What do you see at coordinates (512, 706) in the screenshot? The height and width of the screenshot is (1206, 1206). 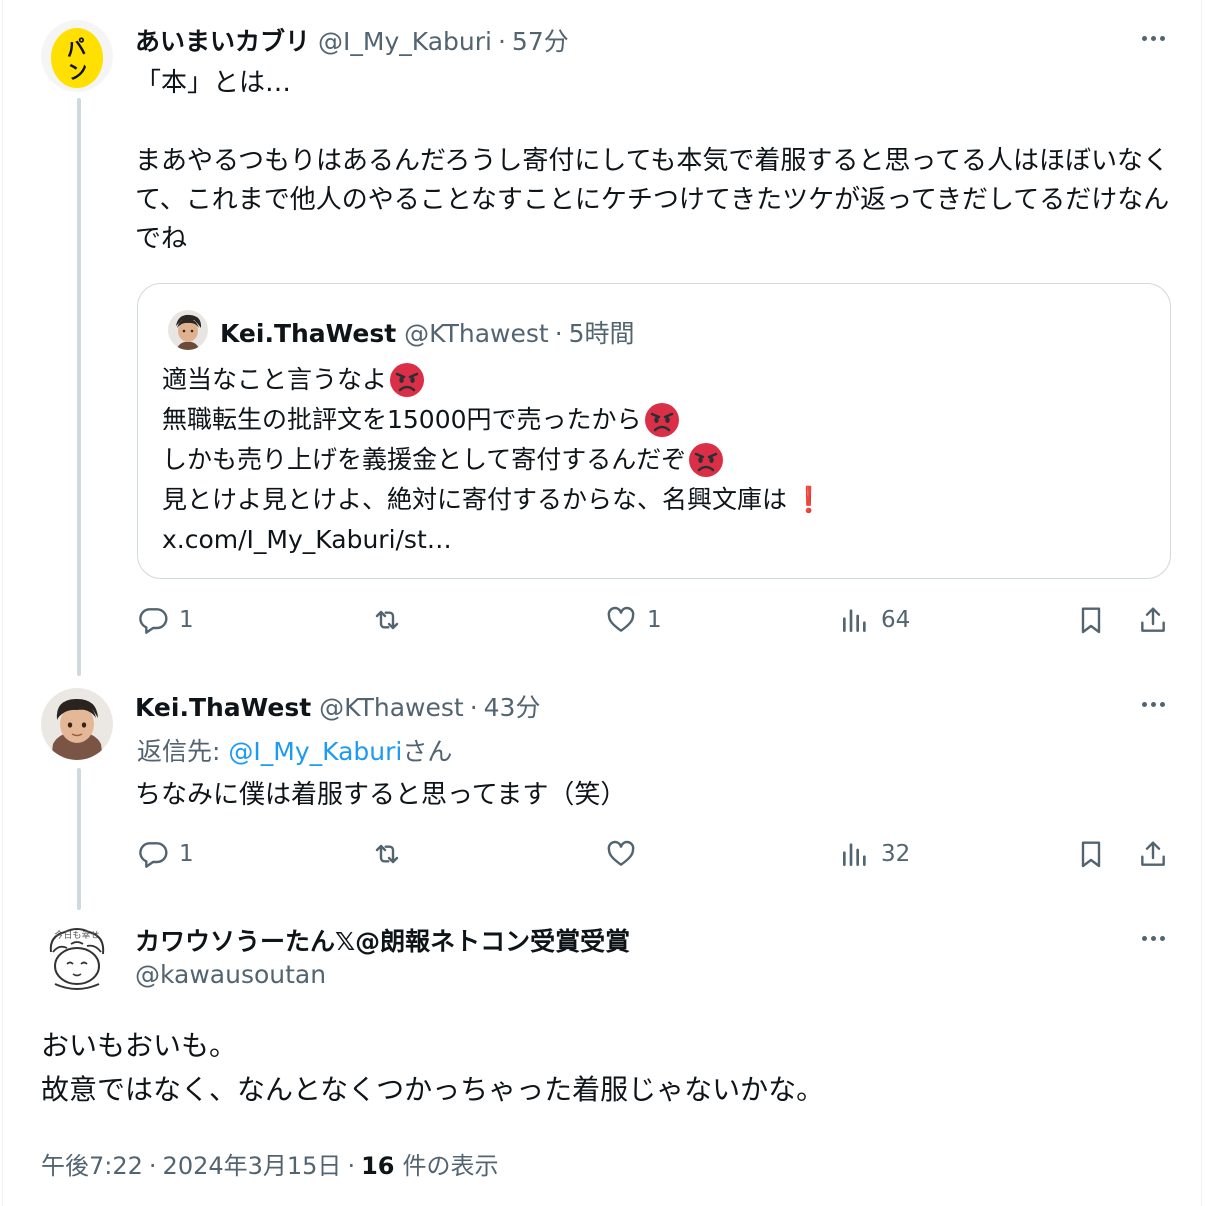 I see `timestamp: 43分` at bounding box center [512, 706].